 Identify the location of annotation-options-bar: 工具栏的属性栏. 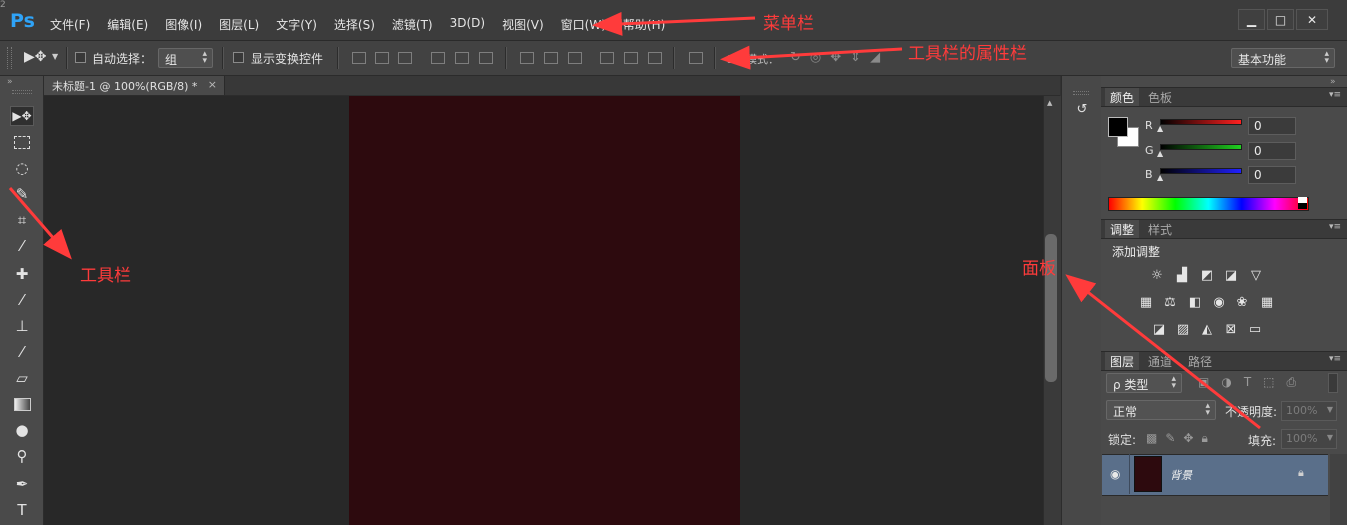
(967, 54).